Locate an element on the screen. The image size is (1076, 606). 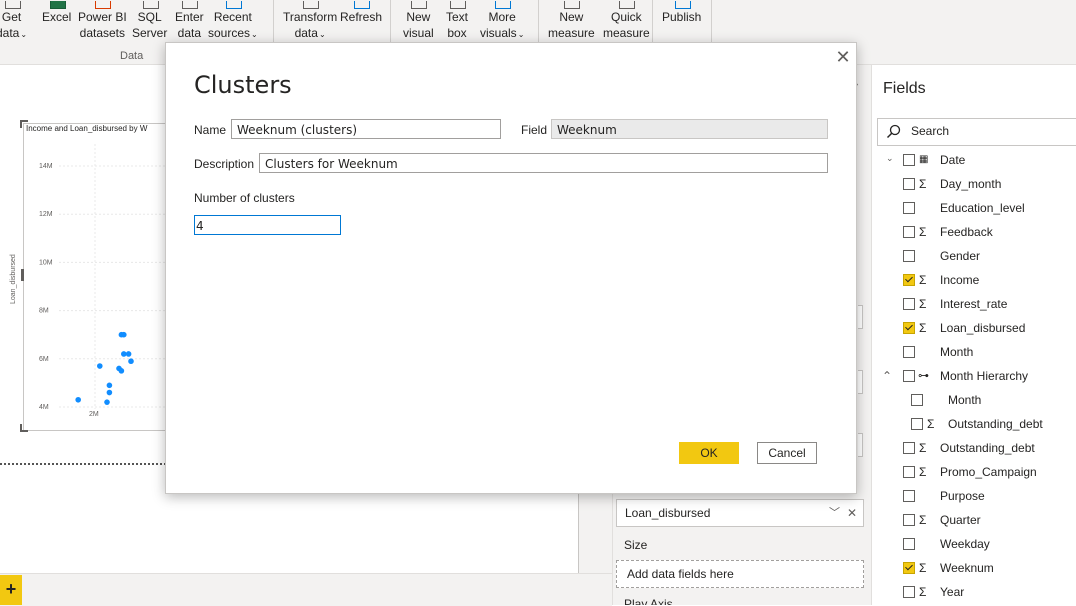
description-input: Clusters for Weeknum is located at coordinates (543, 163).